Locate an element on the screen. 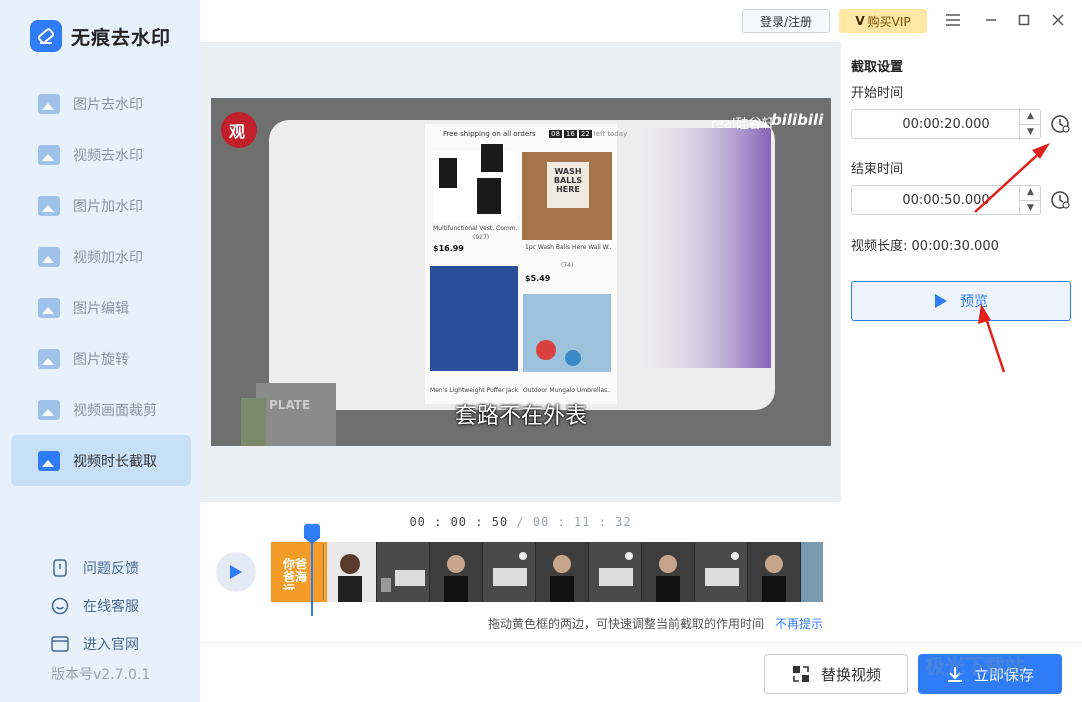 The image size is (1082, 702). feedback-link: 问题反馈 is located at coordinates (94, 568).